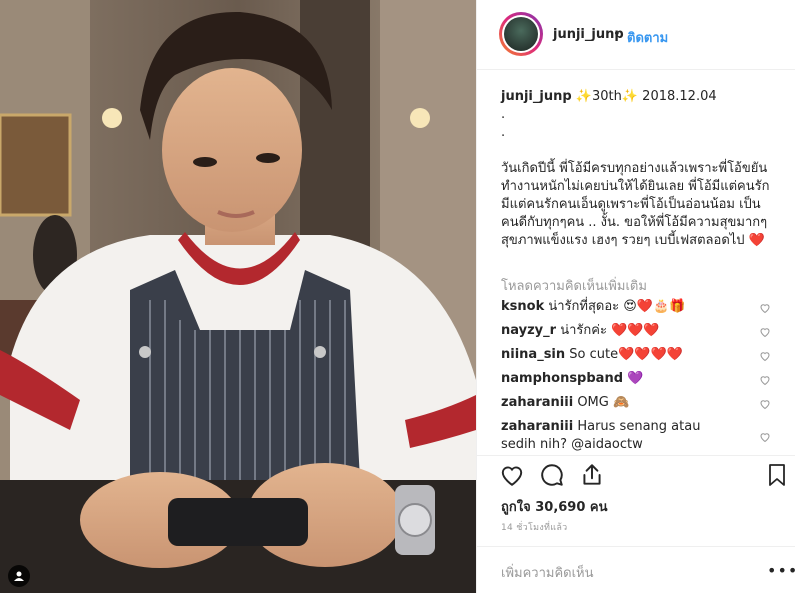 The height and width of the screenshot is (594, 795). I want to click on comment-username: niina_sin, so click(533, 354).